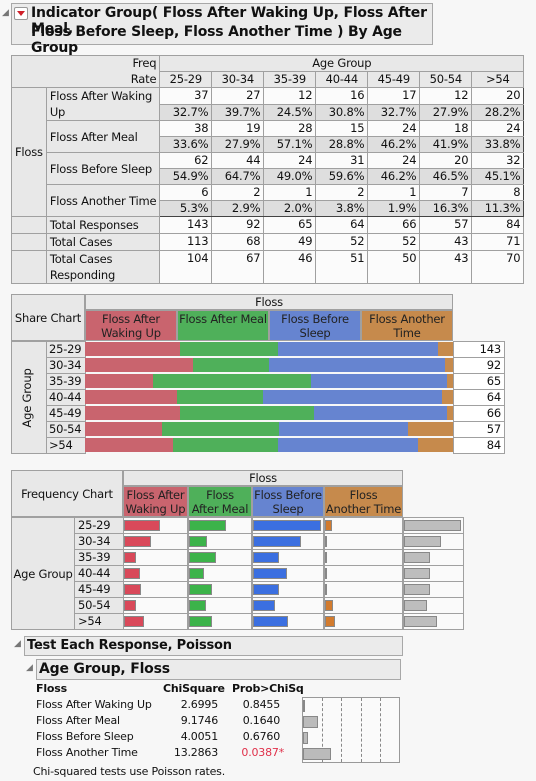 The width and height of the screenshot is (536, 781). I want to click on rate-label: Rate, so click(85, 79).